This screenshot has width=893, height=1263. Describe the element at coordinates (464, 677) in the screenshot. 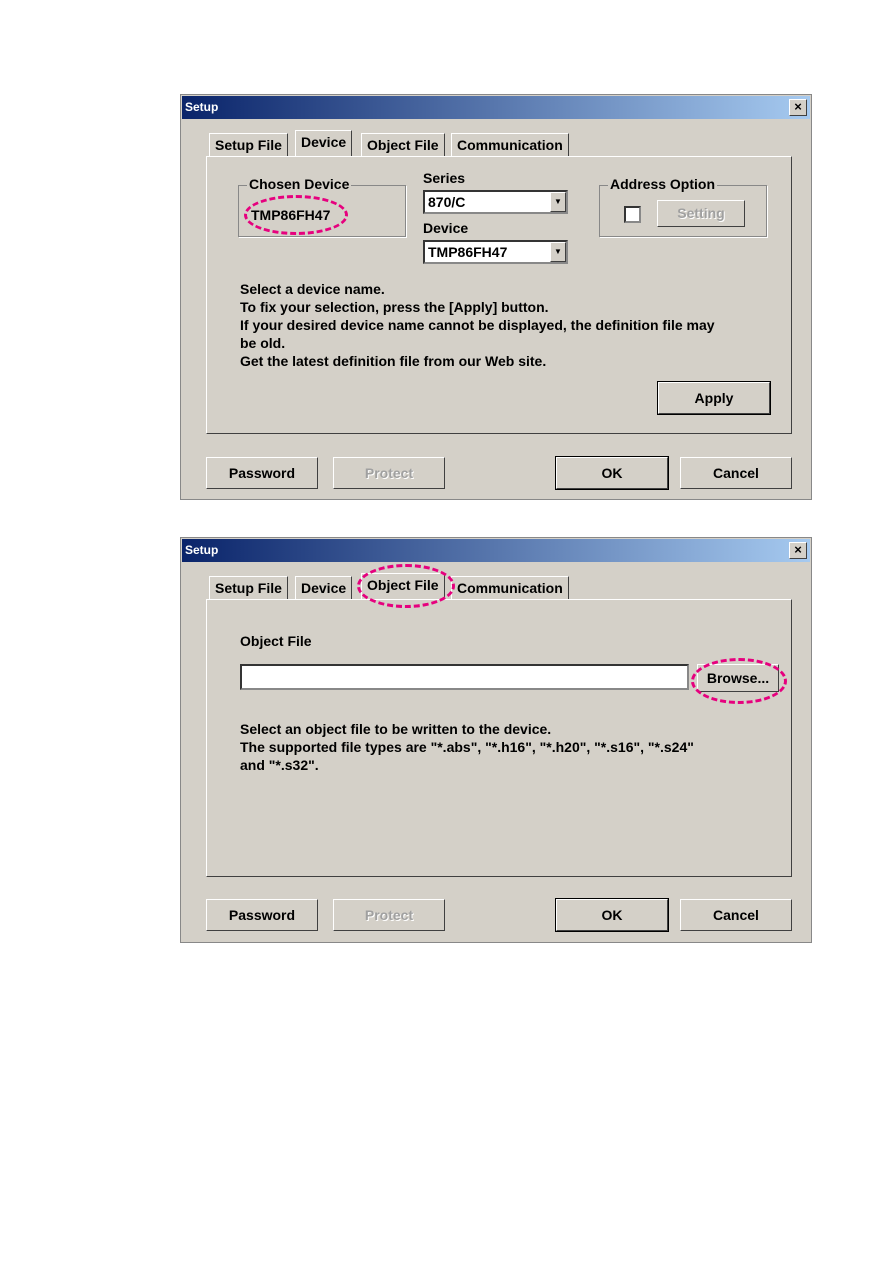

I see `object-file-input` at that location.